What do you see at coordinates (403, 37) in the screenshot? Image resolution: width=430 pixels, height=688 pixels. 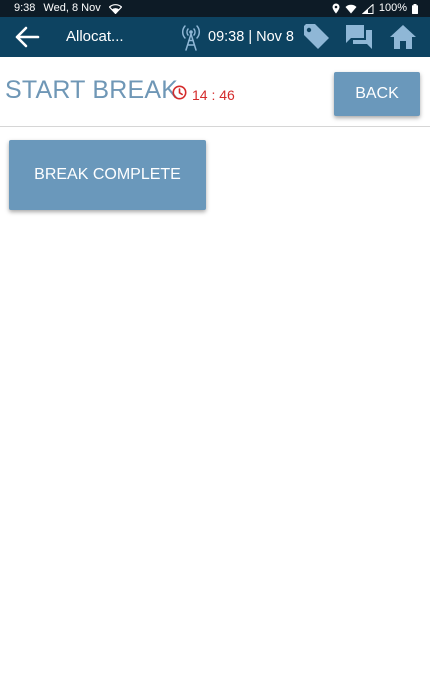 I see `home-icon` at bounding box center [403, 37].